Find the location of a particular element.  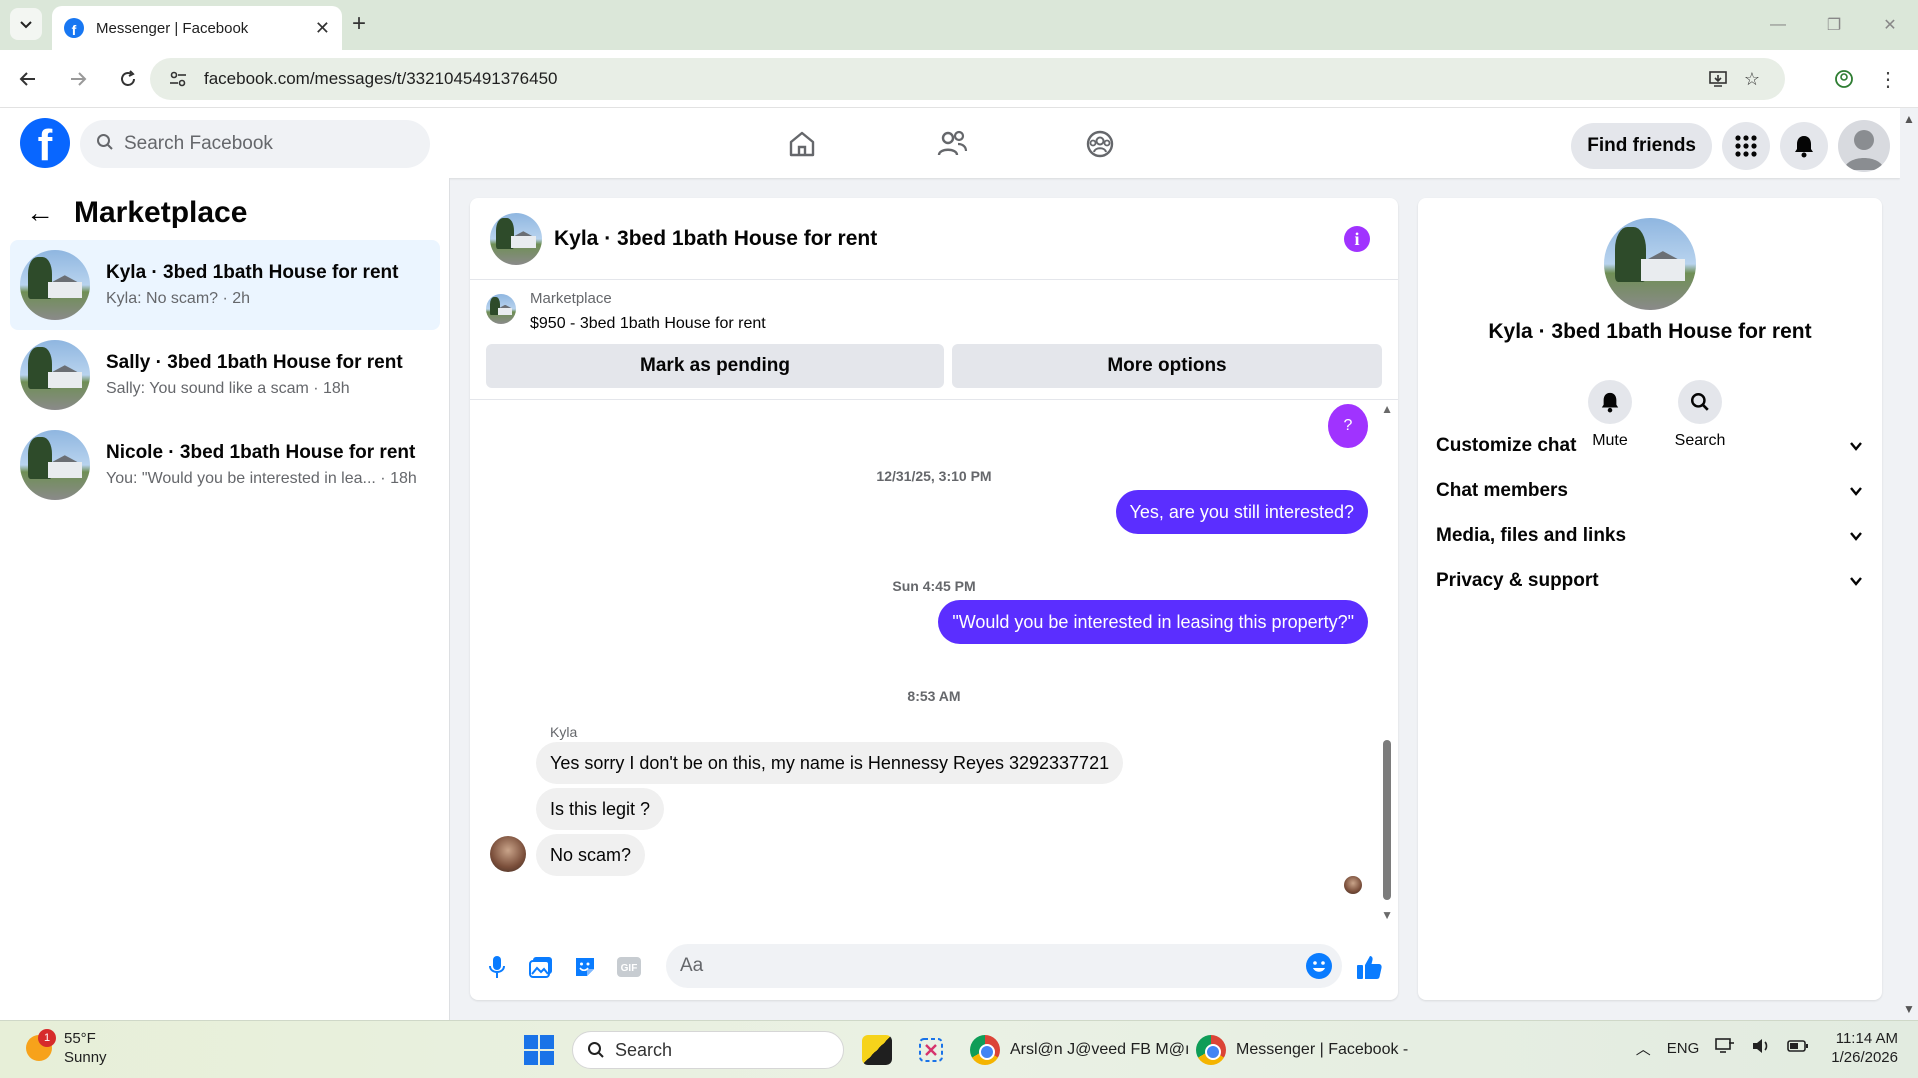

notifications-button is located at coordinates (1804, 146).